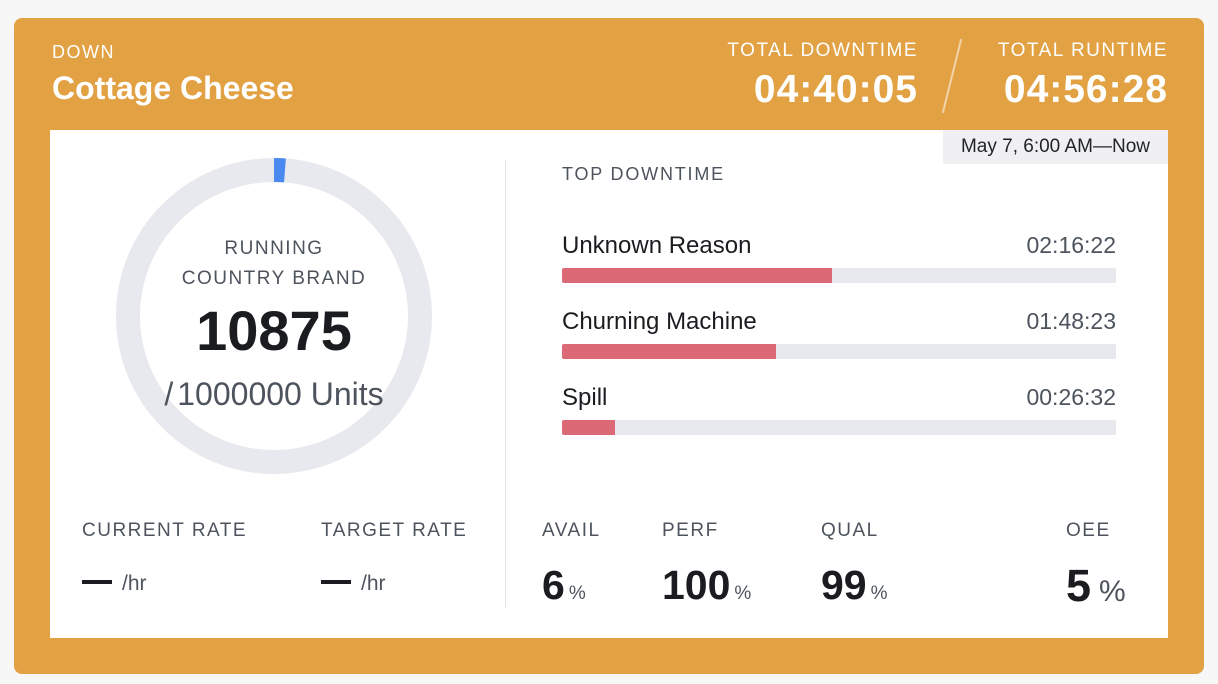  I want to click on performance-metric: PERF 100%, so click(706, 564).